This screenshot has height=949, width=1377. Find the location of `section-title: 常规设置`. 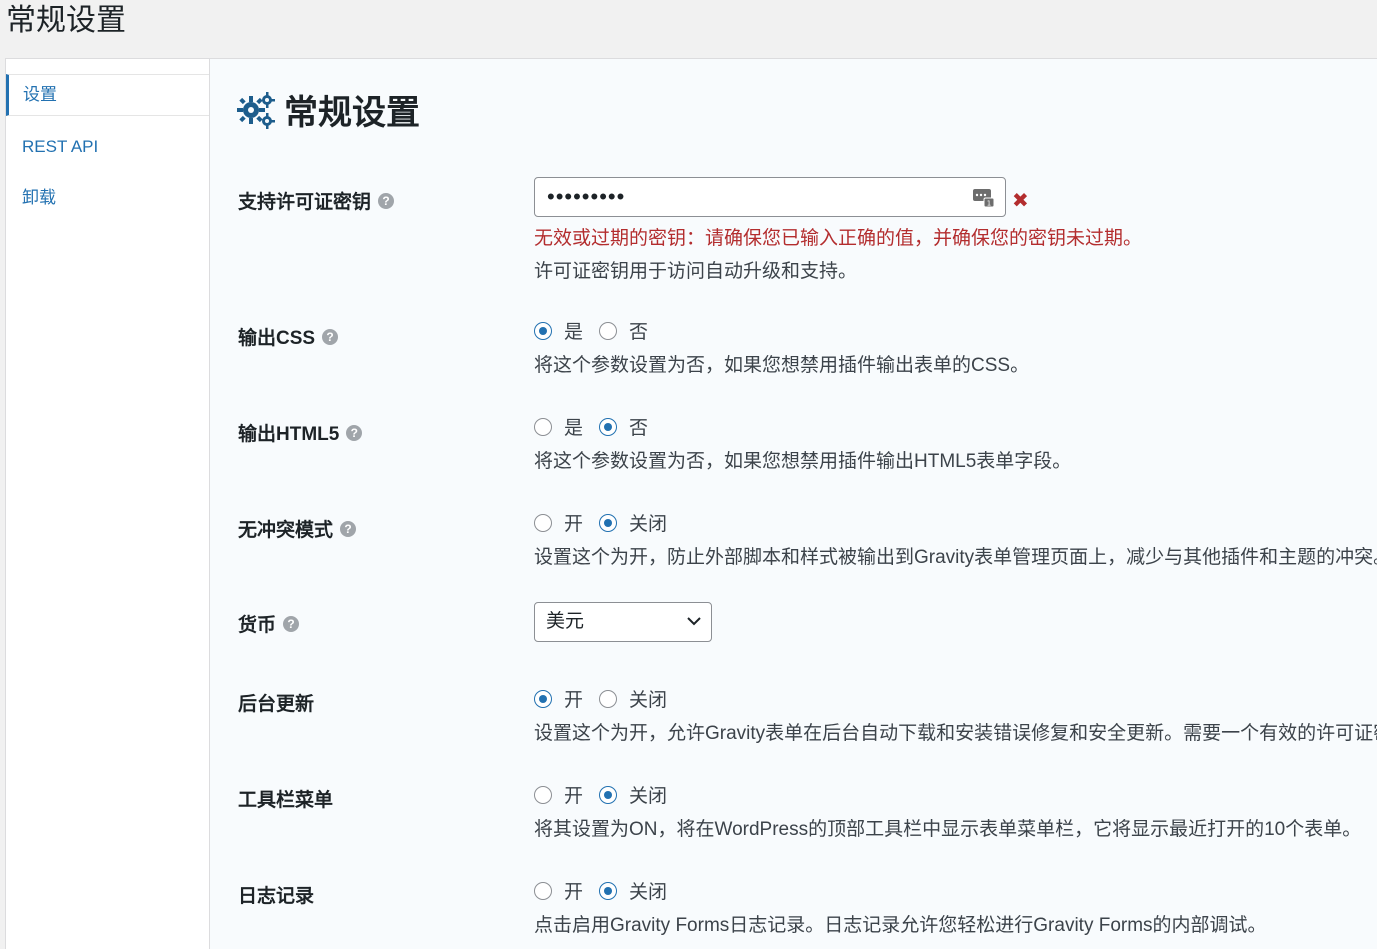

section-title: 常规设置 is located at coordinates (328, 109).